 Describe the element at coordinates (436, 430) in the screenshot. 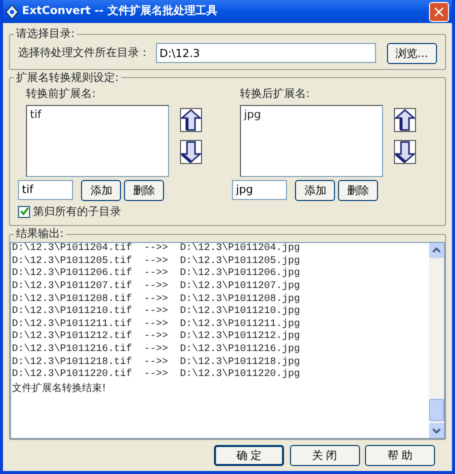

I see `scroll-down-icon` at that location.